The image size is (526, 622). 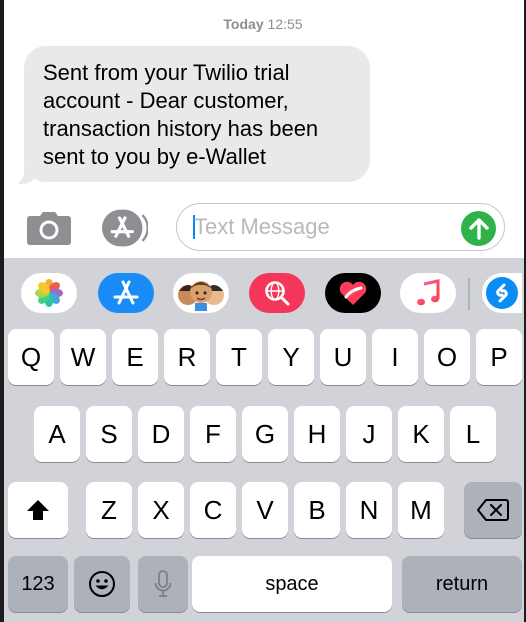 I want to click on imessage-app-drawer, so click(x=264, y=291).